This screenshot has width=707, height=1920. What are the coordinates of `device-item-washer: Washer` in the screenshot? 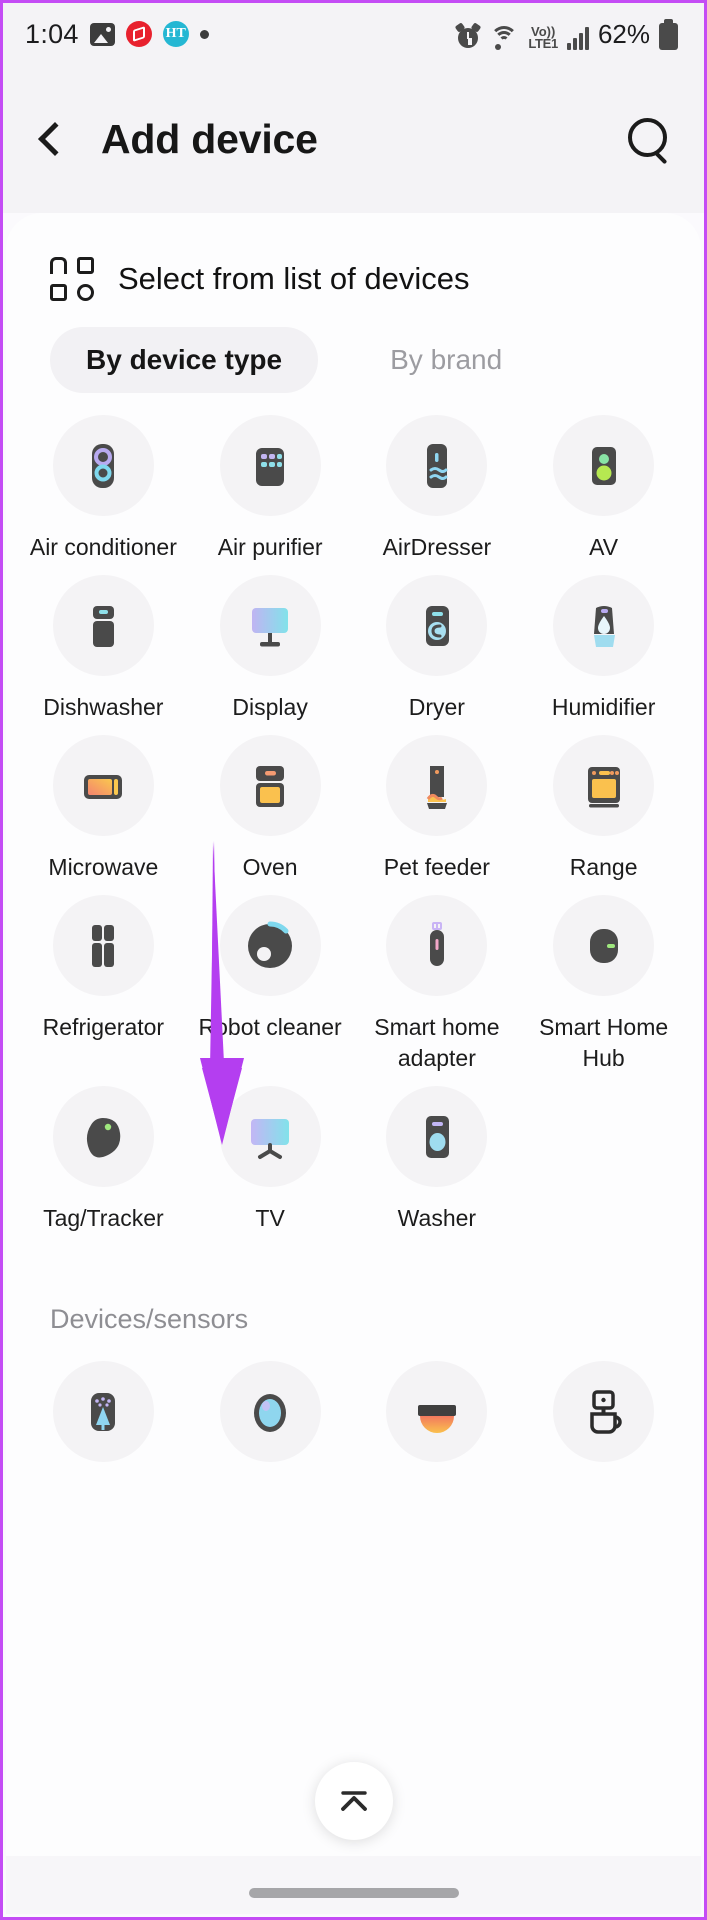 It's located at (437, 1163).